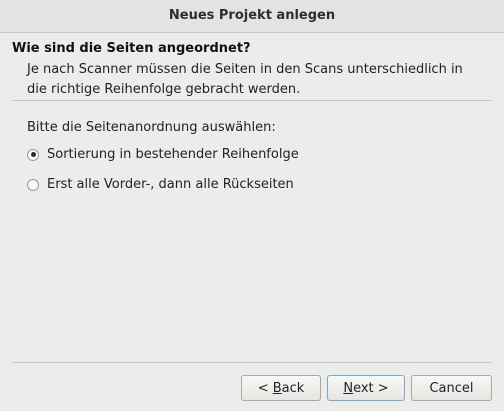 The width and height of the screenshot is (504, 411). I want to click on option-front-then-back: Erst alle Vorder-, dann alle Rückseiten, so click(160, 184).